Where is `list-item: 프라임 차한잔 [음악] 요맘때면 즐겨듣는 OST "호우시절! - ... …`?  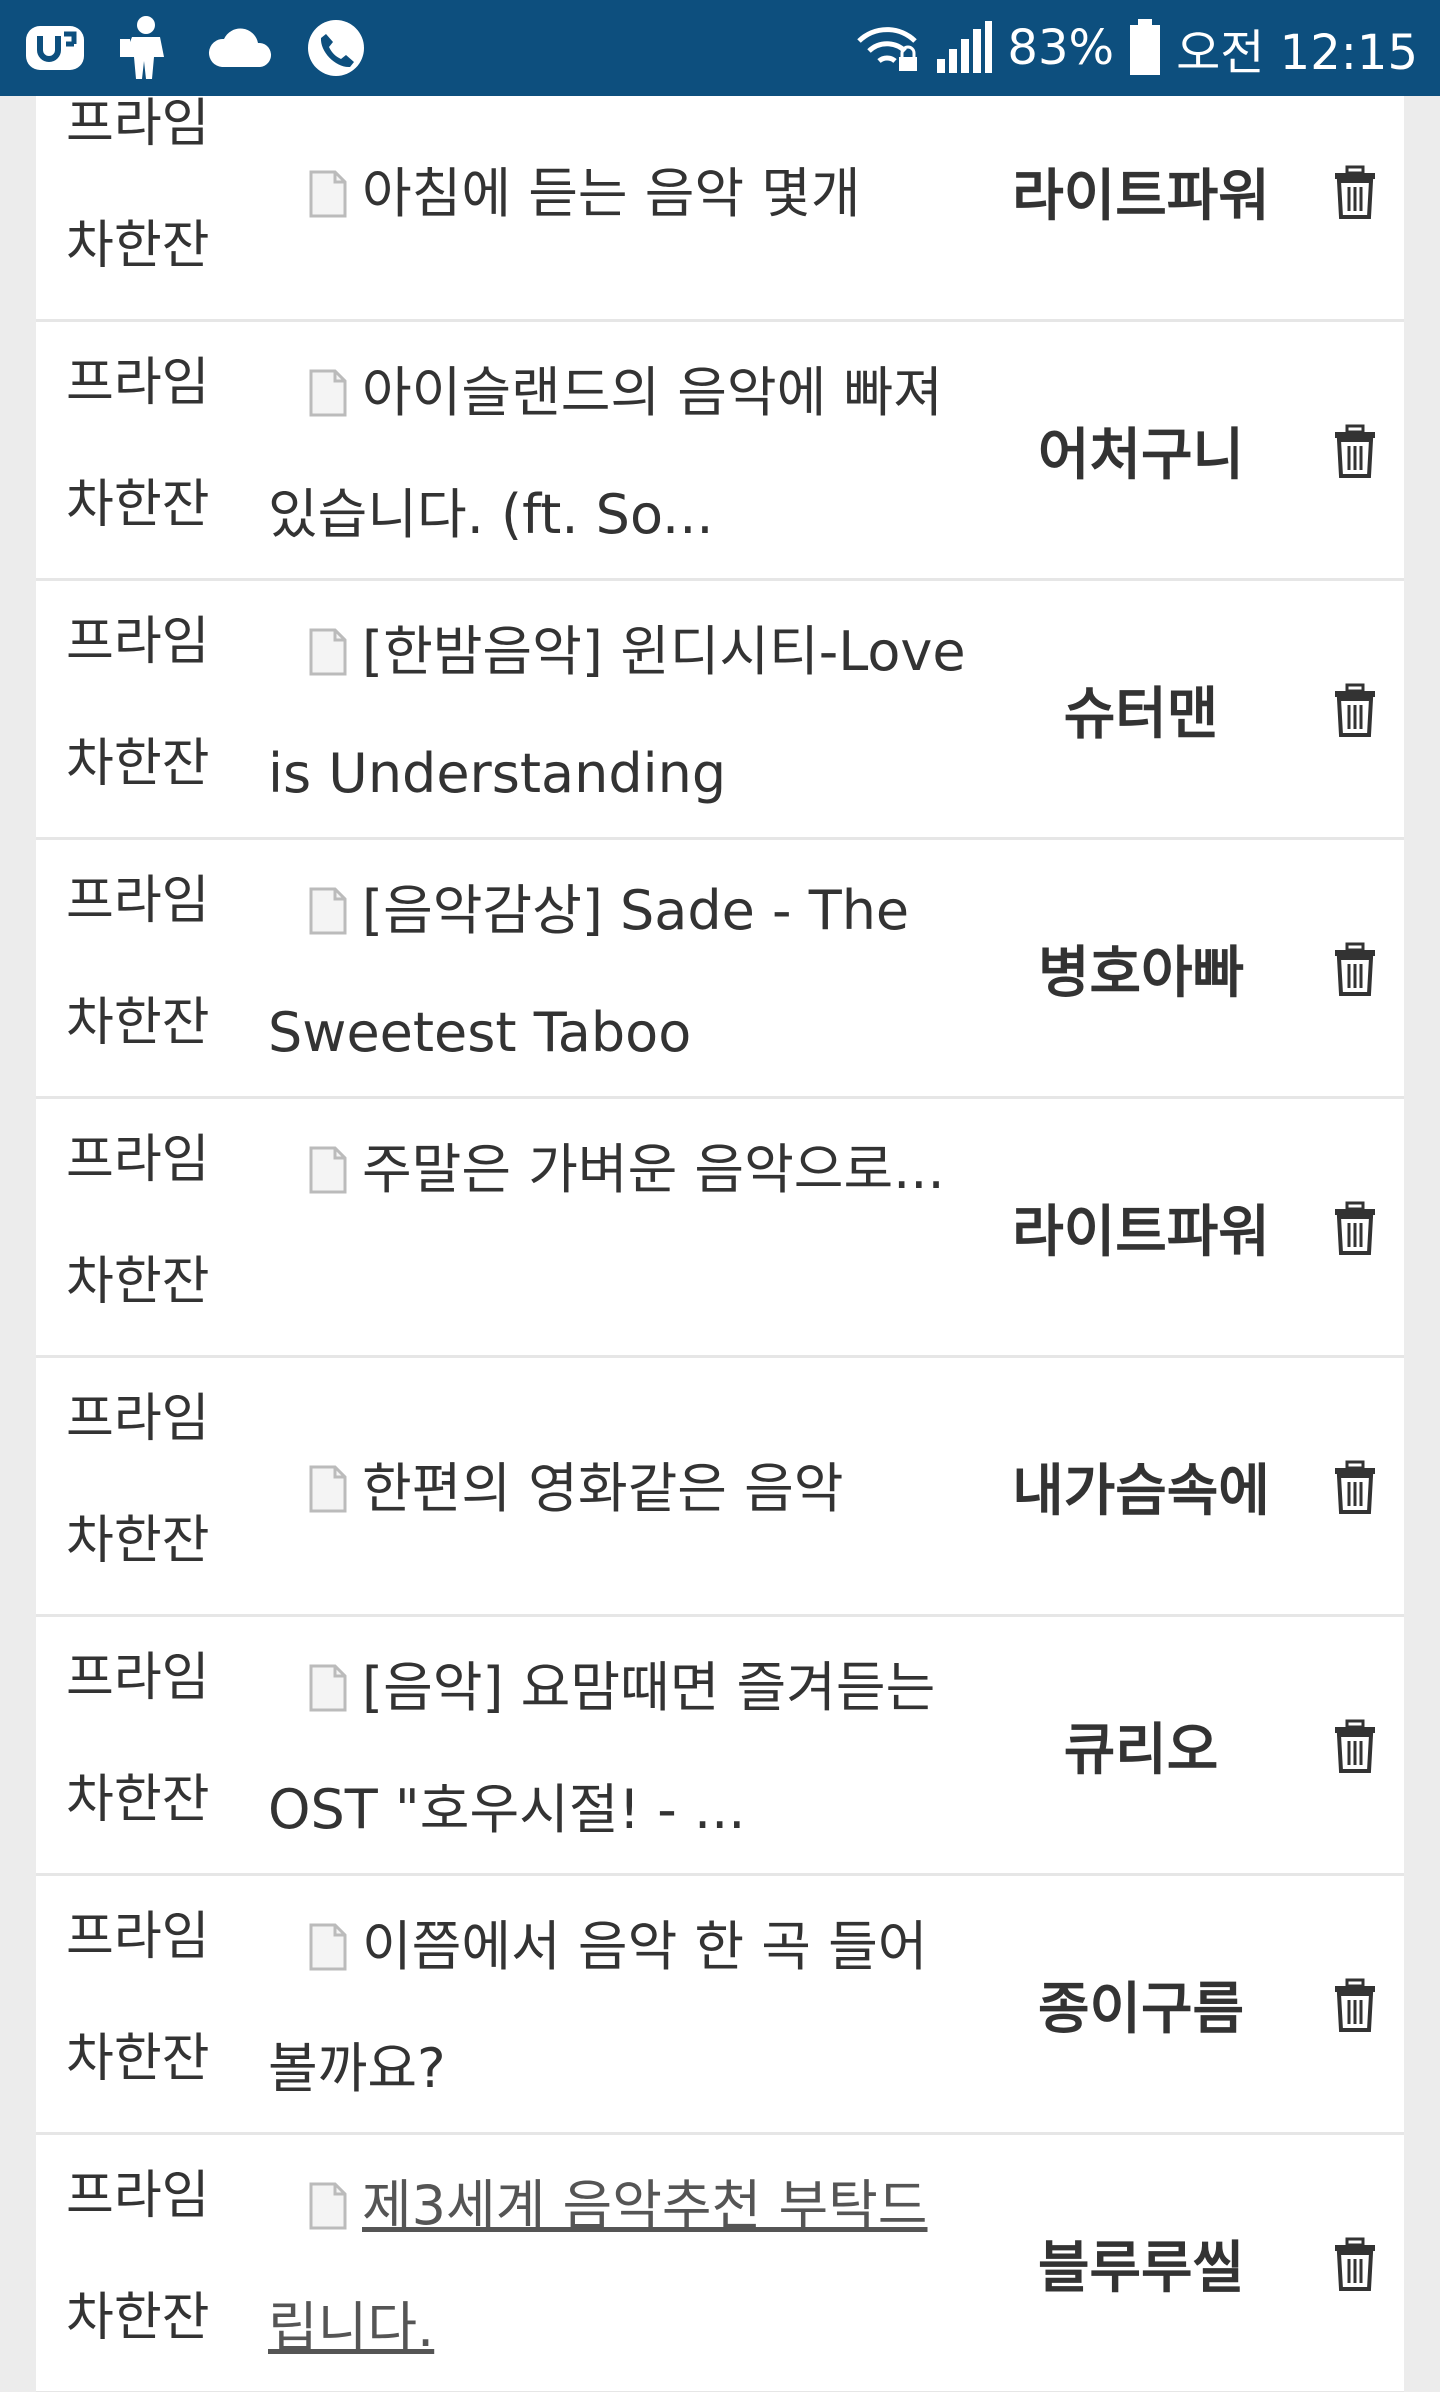 list-item: 프라임 차한잔 [음악] 요맘때면 즐겨듣는 OST "호우시절! - ... … is located at coordinates (720, 1746).